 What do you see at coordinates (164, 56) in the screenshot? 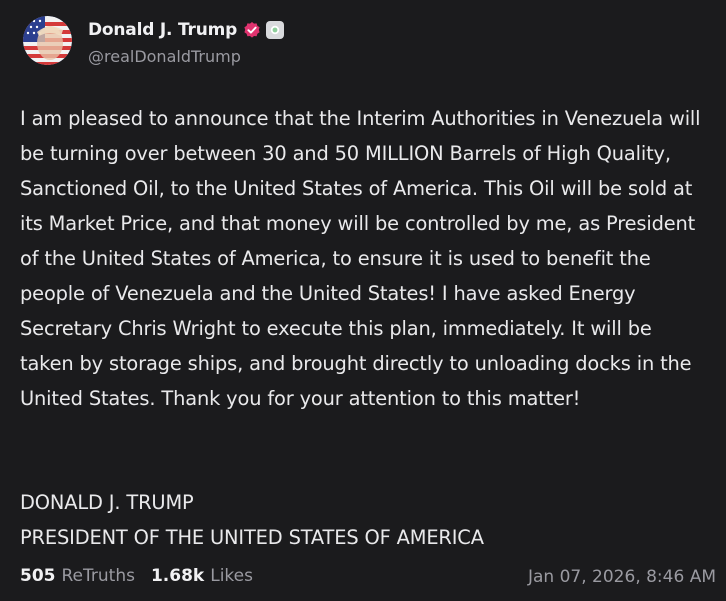
I see `author-handle: @realDonaldTrump` at bounding box center [164, 56].